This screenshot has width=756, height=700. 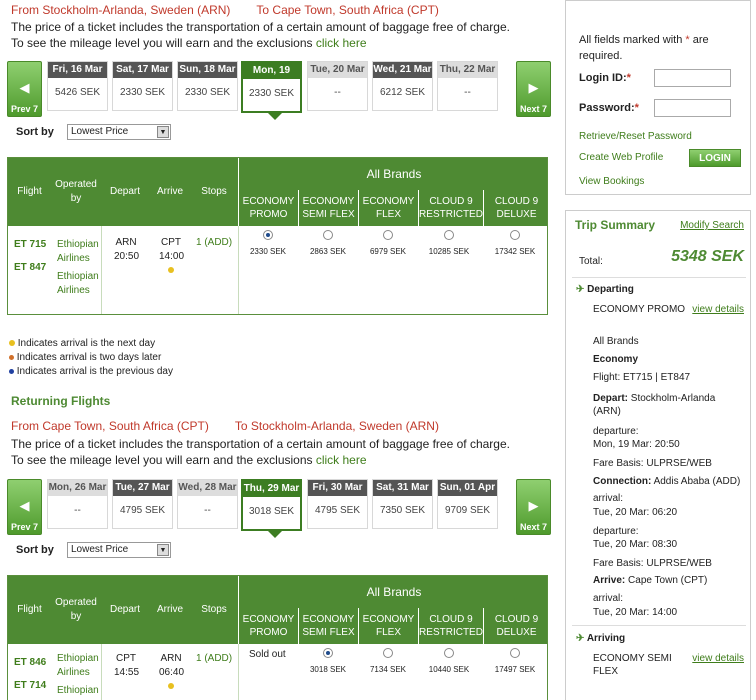 I want to click on depart-info: CPT 14:55, so click(x=127, y=666).